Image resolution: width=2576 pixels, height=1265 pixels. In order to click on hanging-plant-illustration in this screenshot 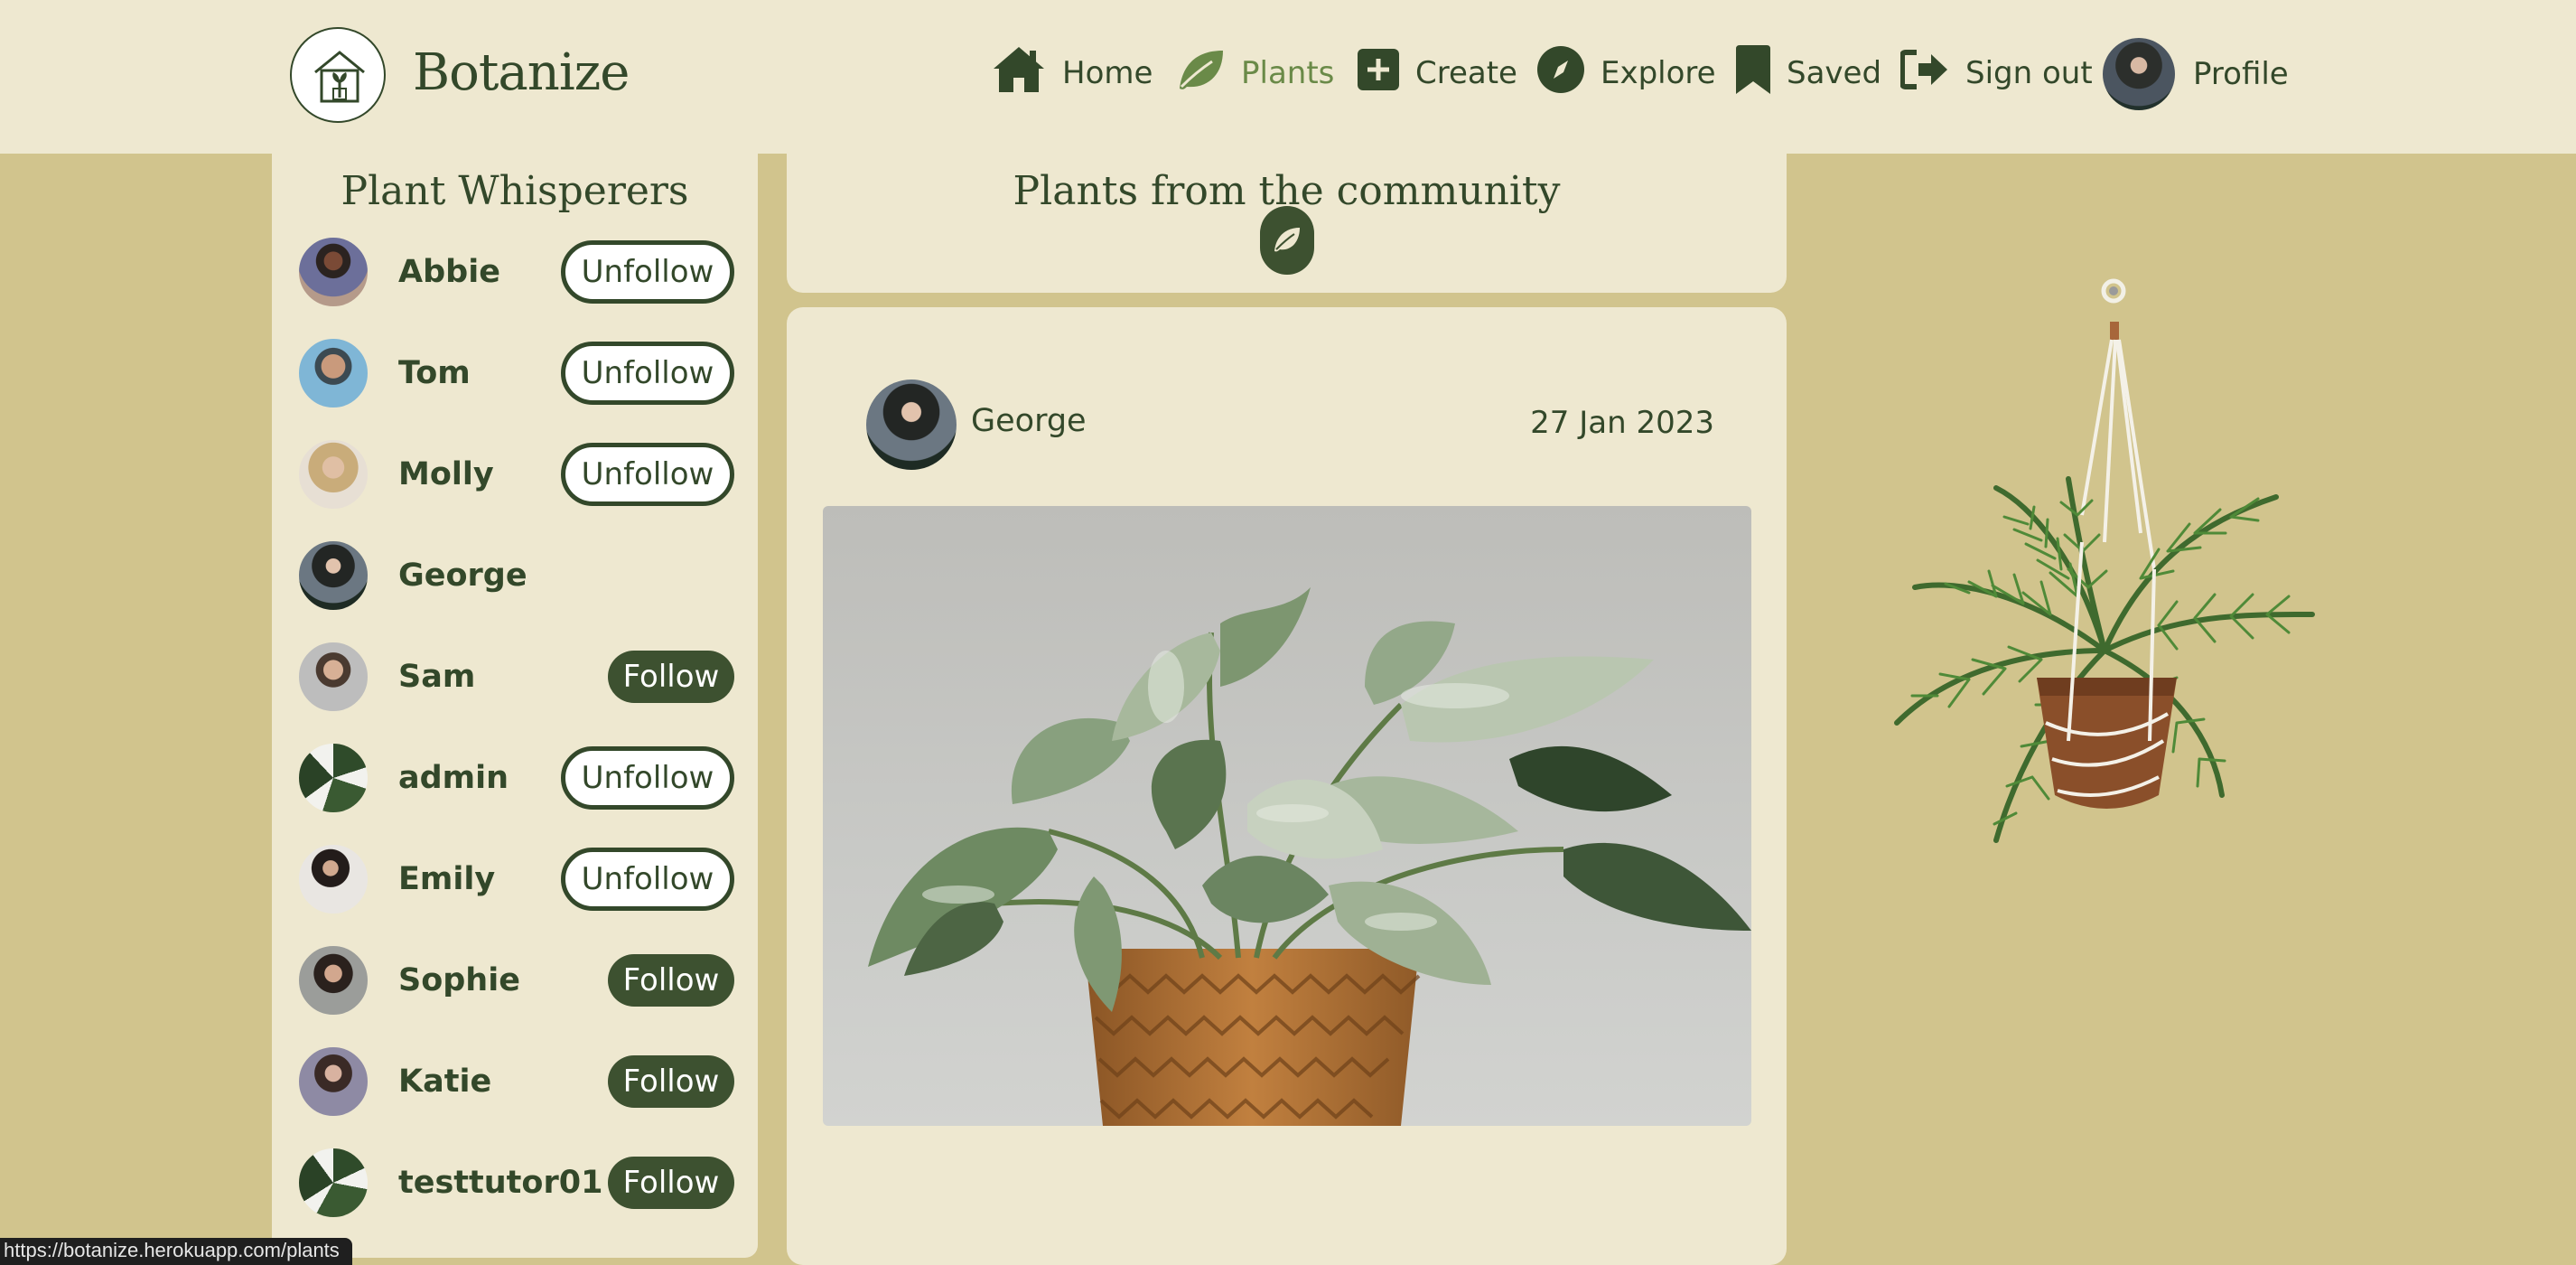, I will do `click(2086, 625)`.